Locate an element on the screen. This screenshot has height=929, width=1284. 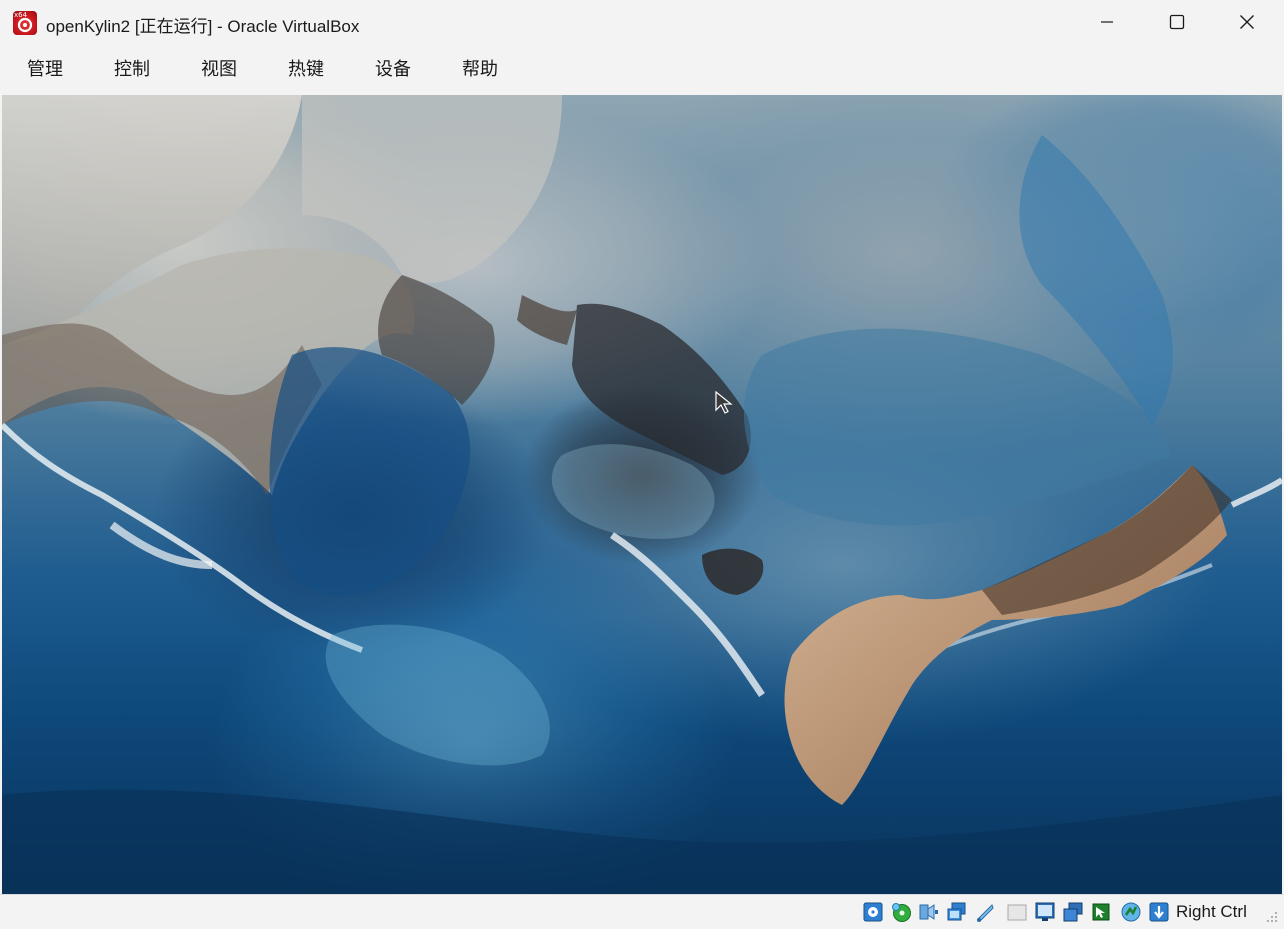
network-icon is located at coordinates (957, 912).